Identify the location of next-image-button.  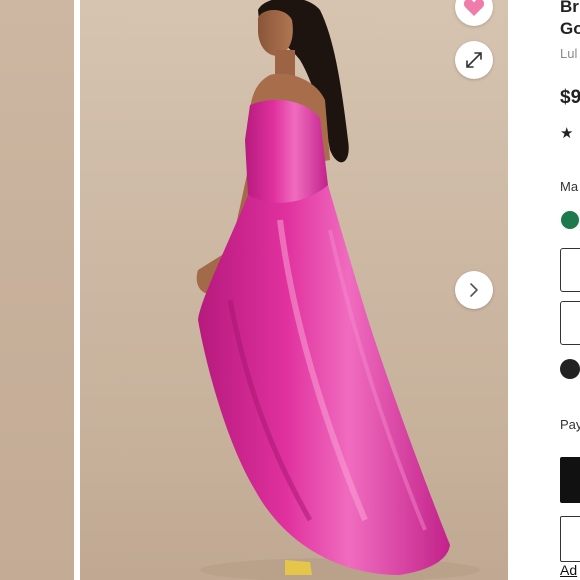
(474, 290).